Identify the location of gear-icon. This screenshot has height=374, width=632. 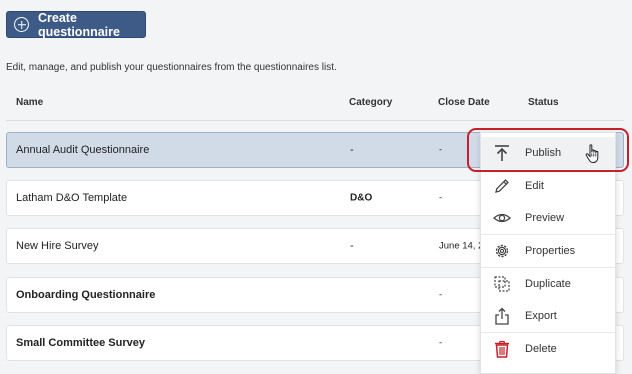
(502, 251).